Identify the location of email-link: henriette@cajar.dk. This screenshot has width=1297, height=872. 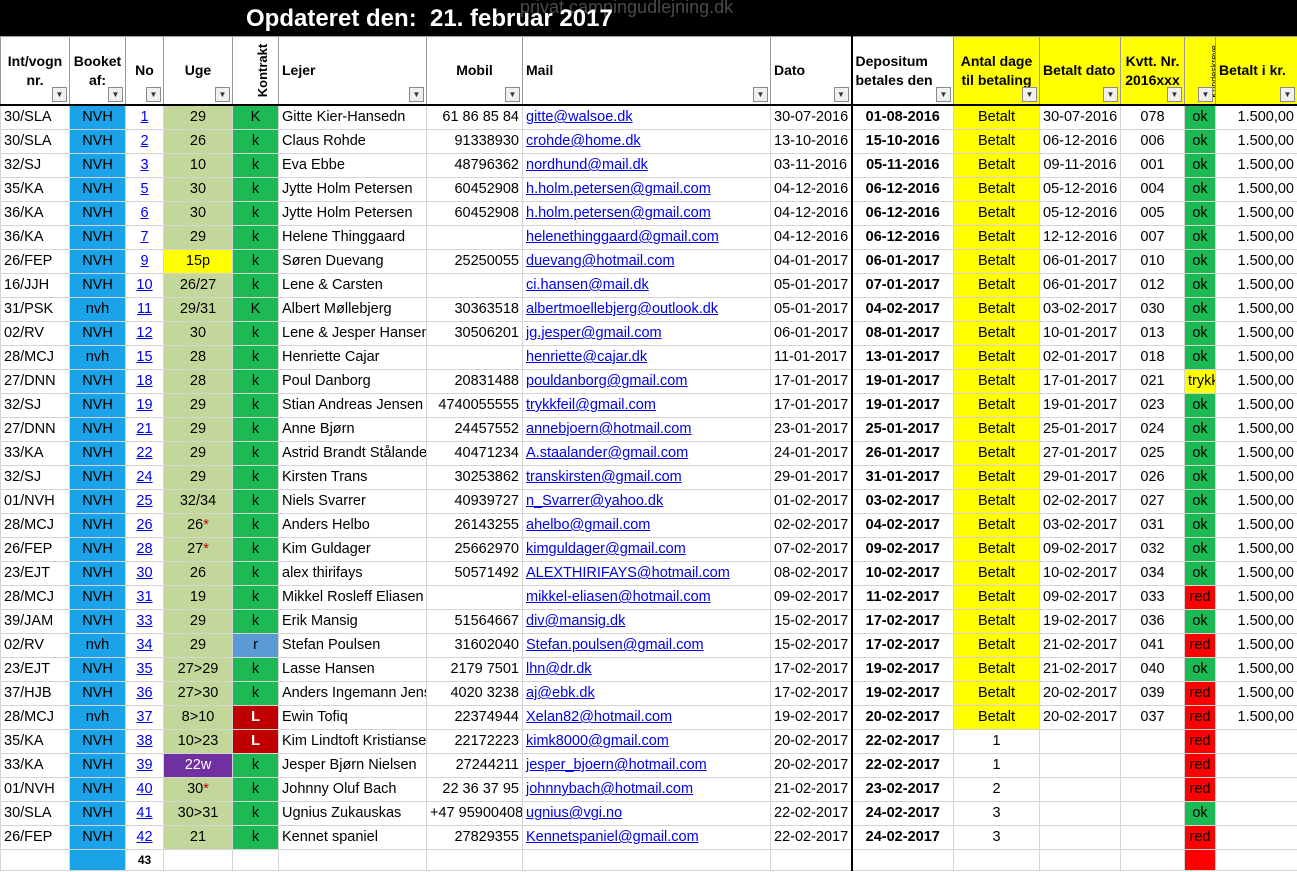
(586, 357).